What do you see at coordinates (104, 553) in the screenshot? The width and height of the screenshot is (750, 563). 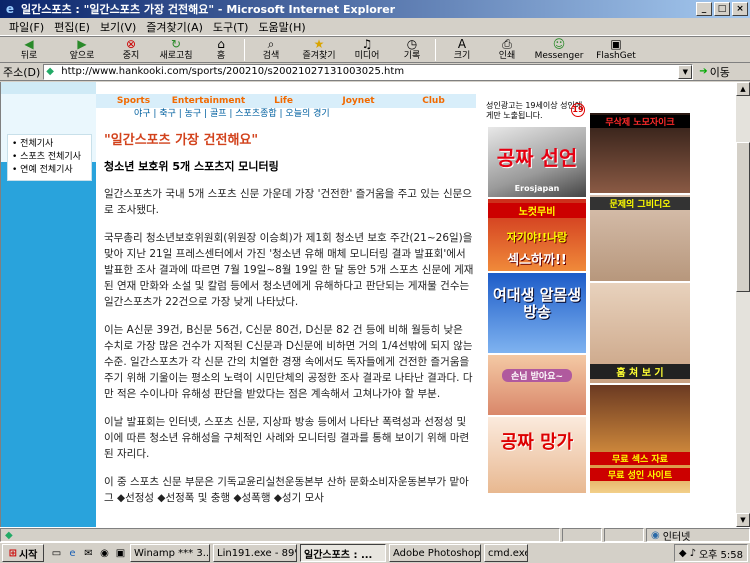 I see `app-icon: ◉` at bounding box center [104, 553].